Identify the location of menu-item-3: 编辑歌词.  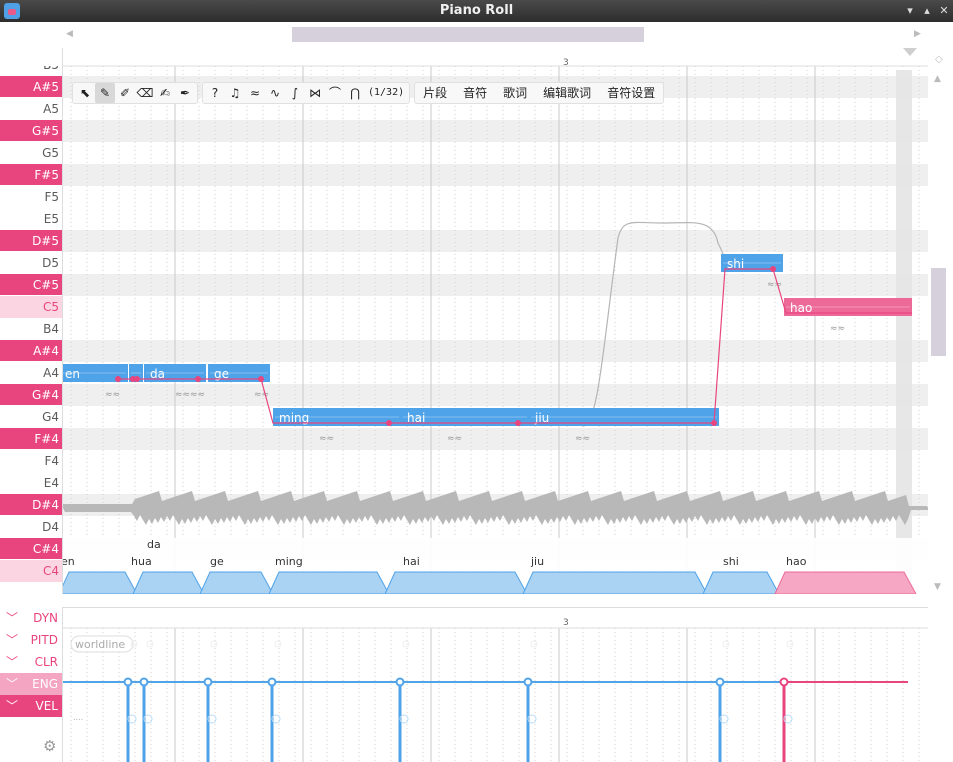
(567, 93).